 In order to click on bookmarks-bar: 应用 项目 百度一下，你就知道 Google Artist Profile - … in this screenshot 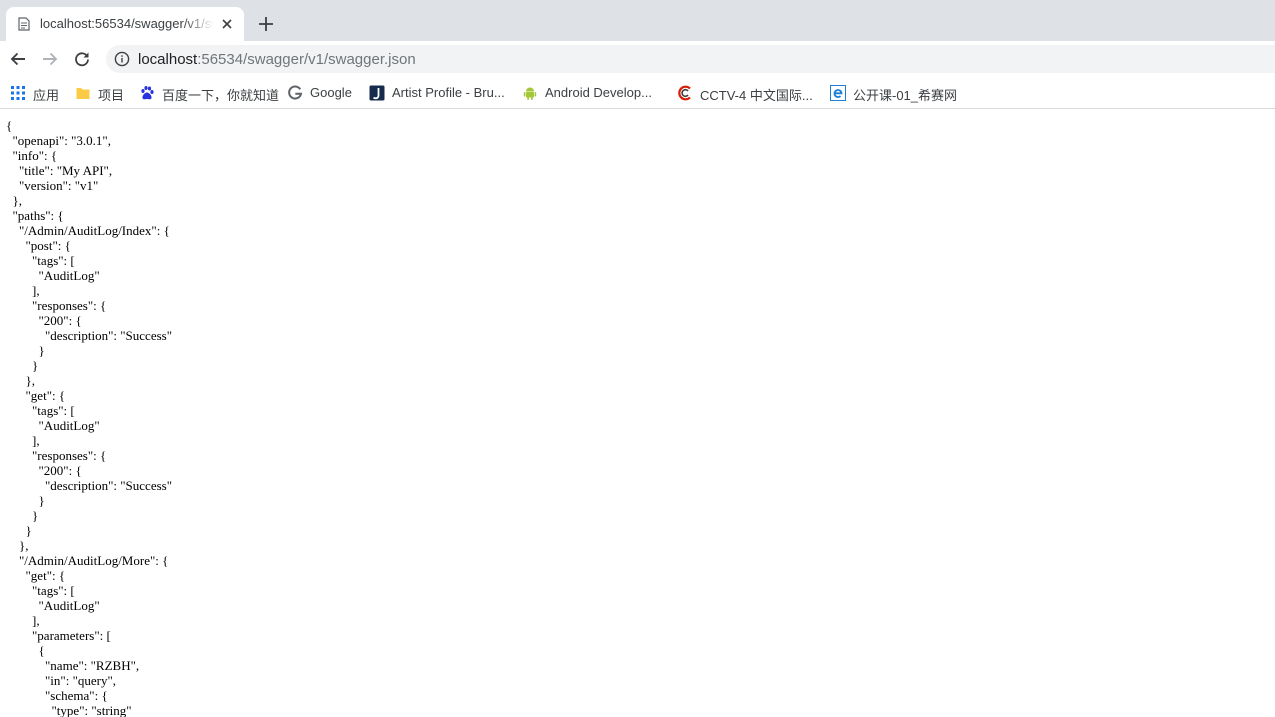, I will do `click(637, 93)`.